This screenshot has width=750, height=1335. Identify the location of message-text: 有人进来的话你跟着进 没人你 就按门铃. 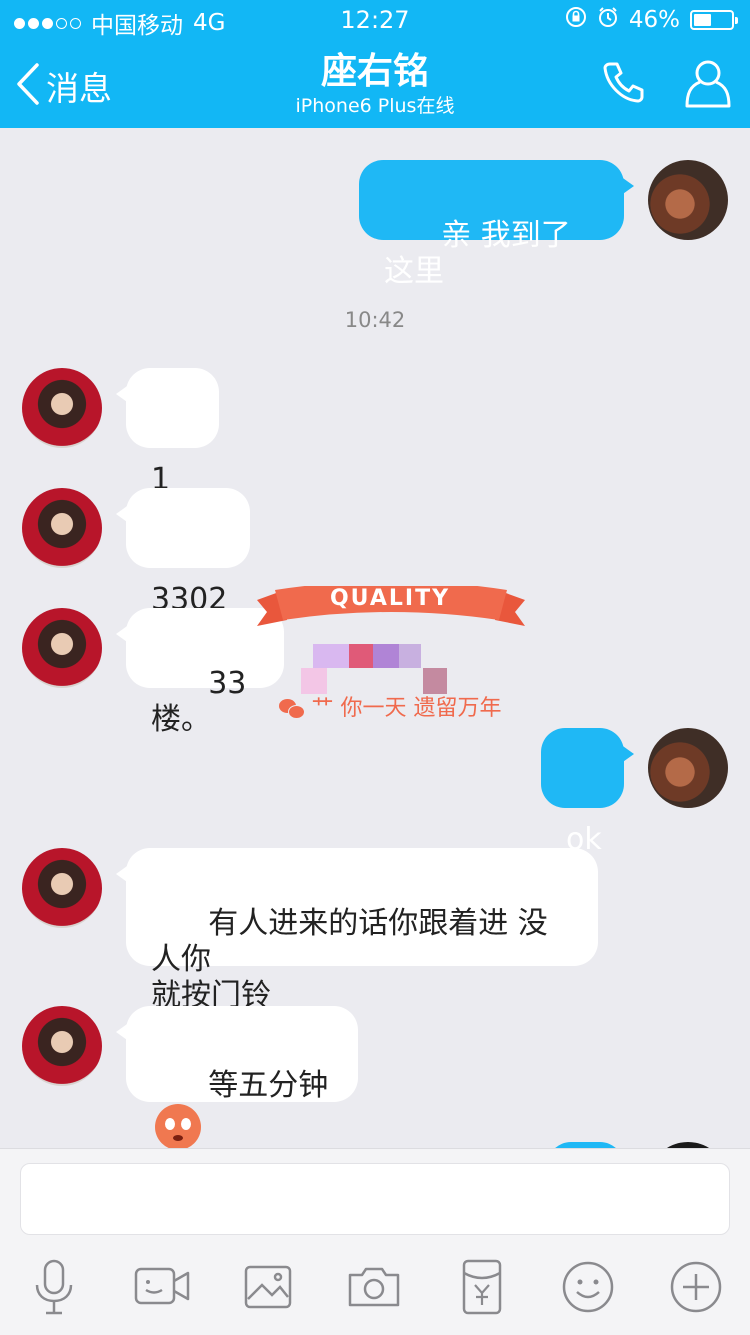
(349, 959).